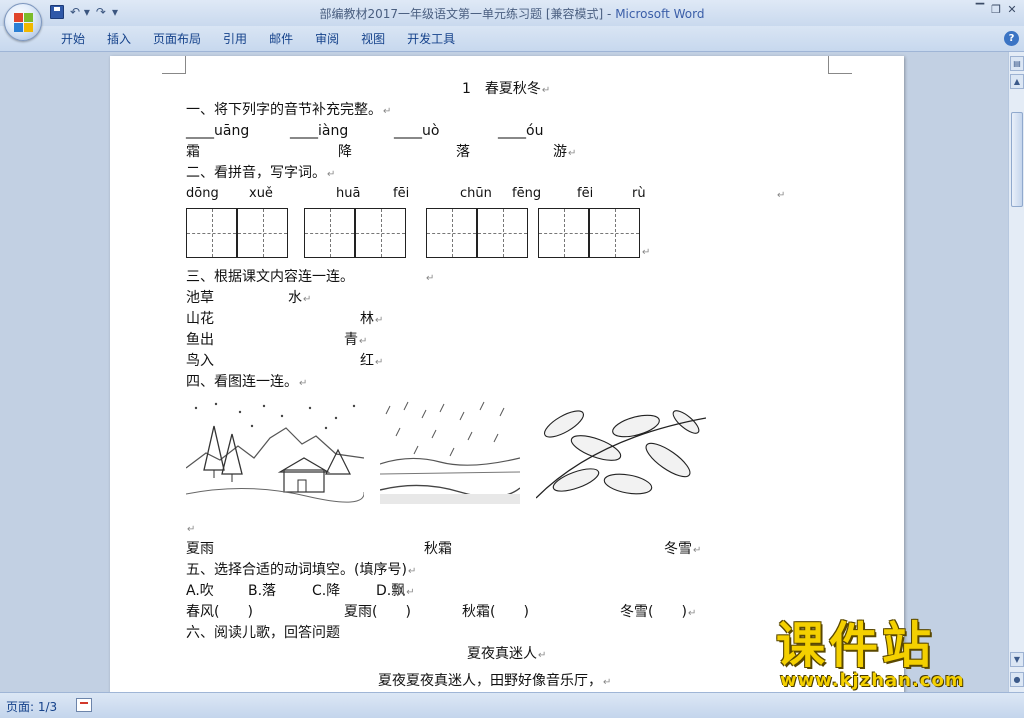  I want to click on winter-scene-image, so click(275, 452).